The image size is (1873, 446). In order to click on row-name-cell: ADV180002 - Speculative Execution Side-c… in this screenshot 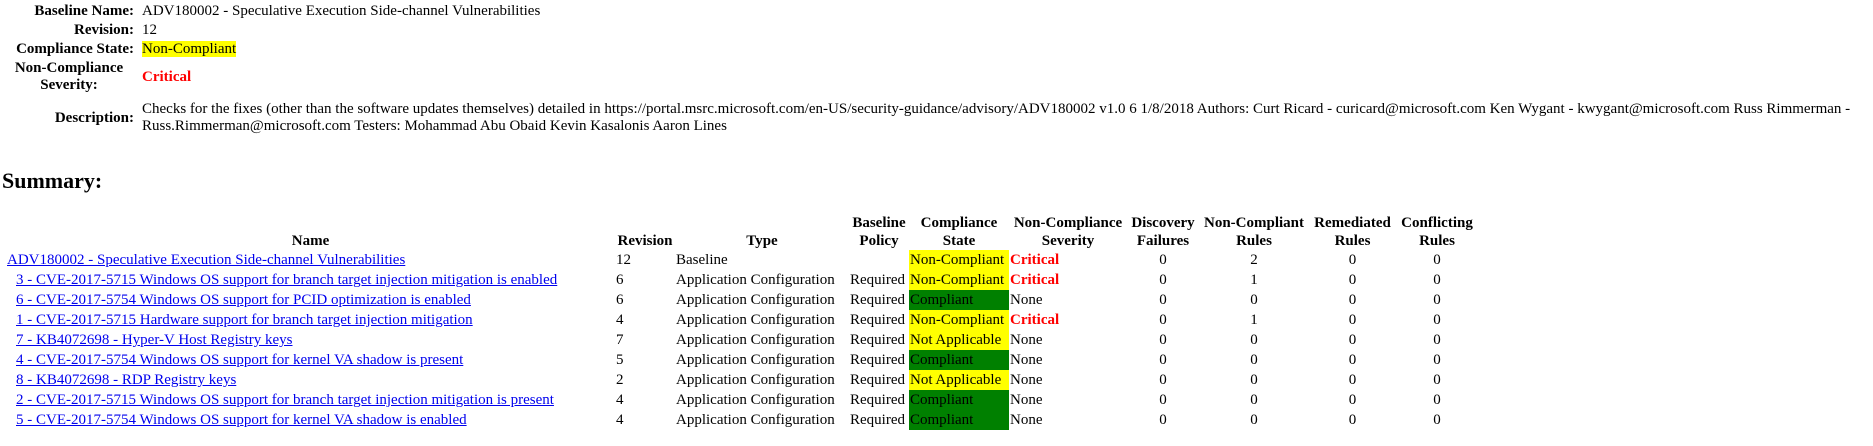, I will do `click(310, 260)`.